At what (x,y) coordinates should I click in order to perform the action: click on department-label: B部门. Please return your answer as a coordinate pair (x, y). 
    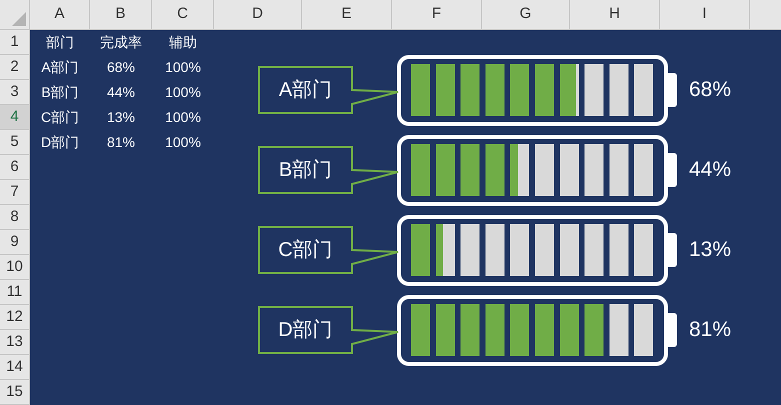
    Looking at the image, I should click on (305, 170).